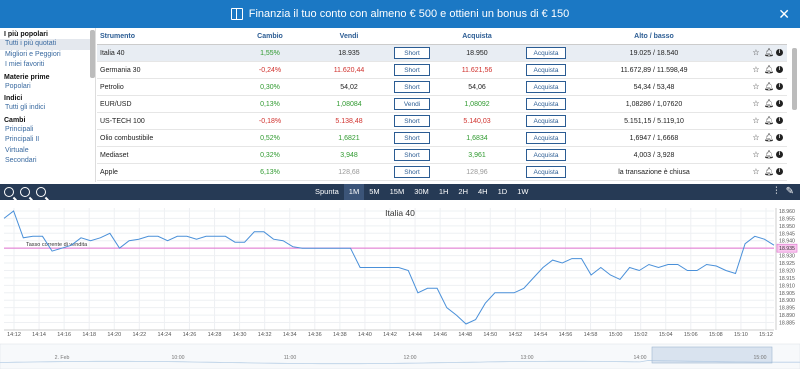 The image size is (800, 374). Describe the element at coordinates (776, 191) in the screenshot. I see `candlestick-icon: ⫶` at that location.